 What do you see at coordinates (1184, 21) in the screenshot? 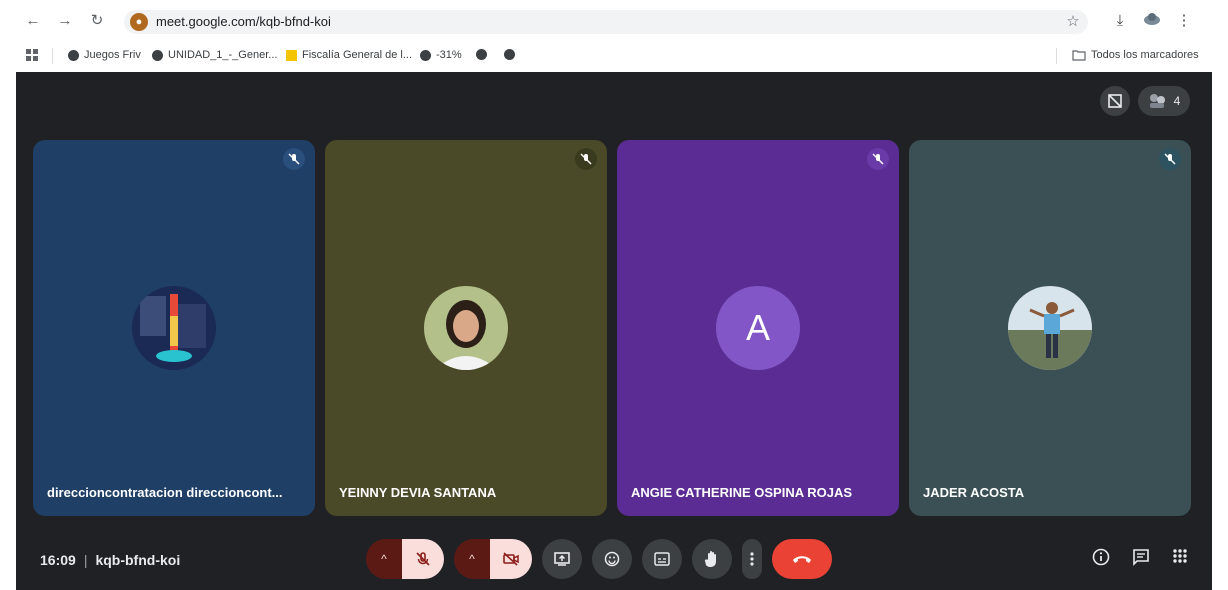
I see `browser-menu-icon: ⋮` at bounding box center [1184, 21].